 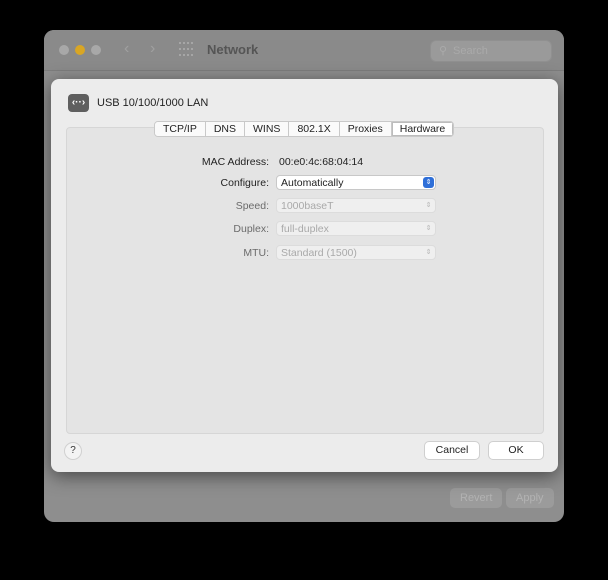 I want to click on duplex-value: full-duplex, so click(x=305, y=229).